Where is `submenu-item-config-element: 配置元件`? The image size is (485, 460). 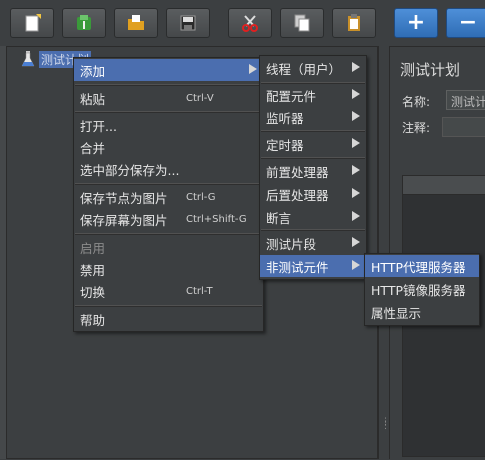 submenu-item-config-element: 配置元件 is located at coordinates (313, 95).